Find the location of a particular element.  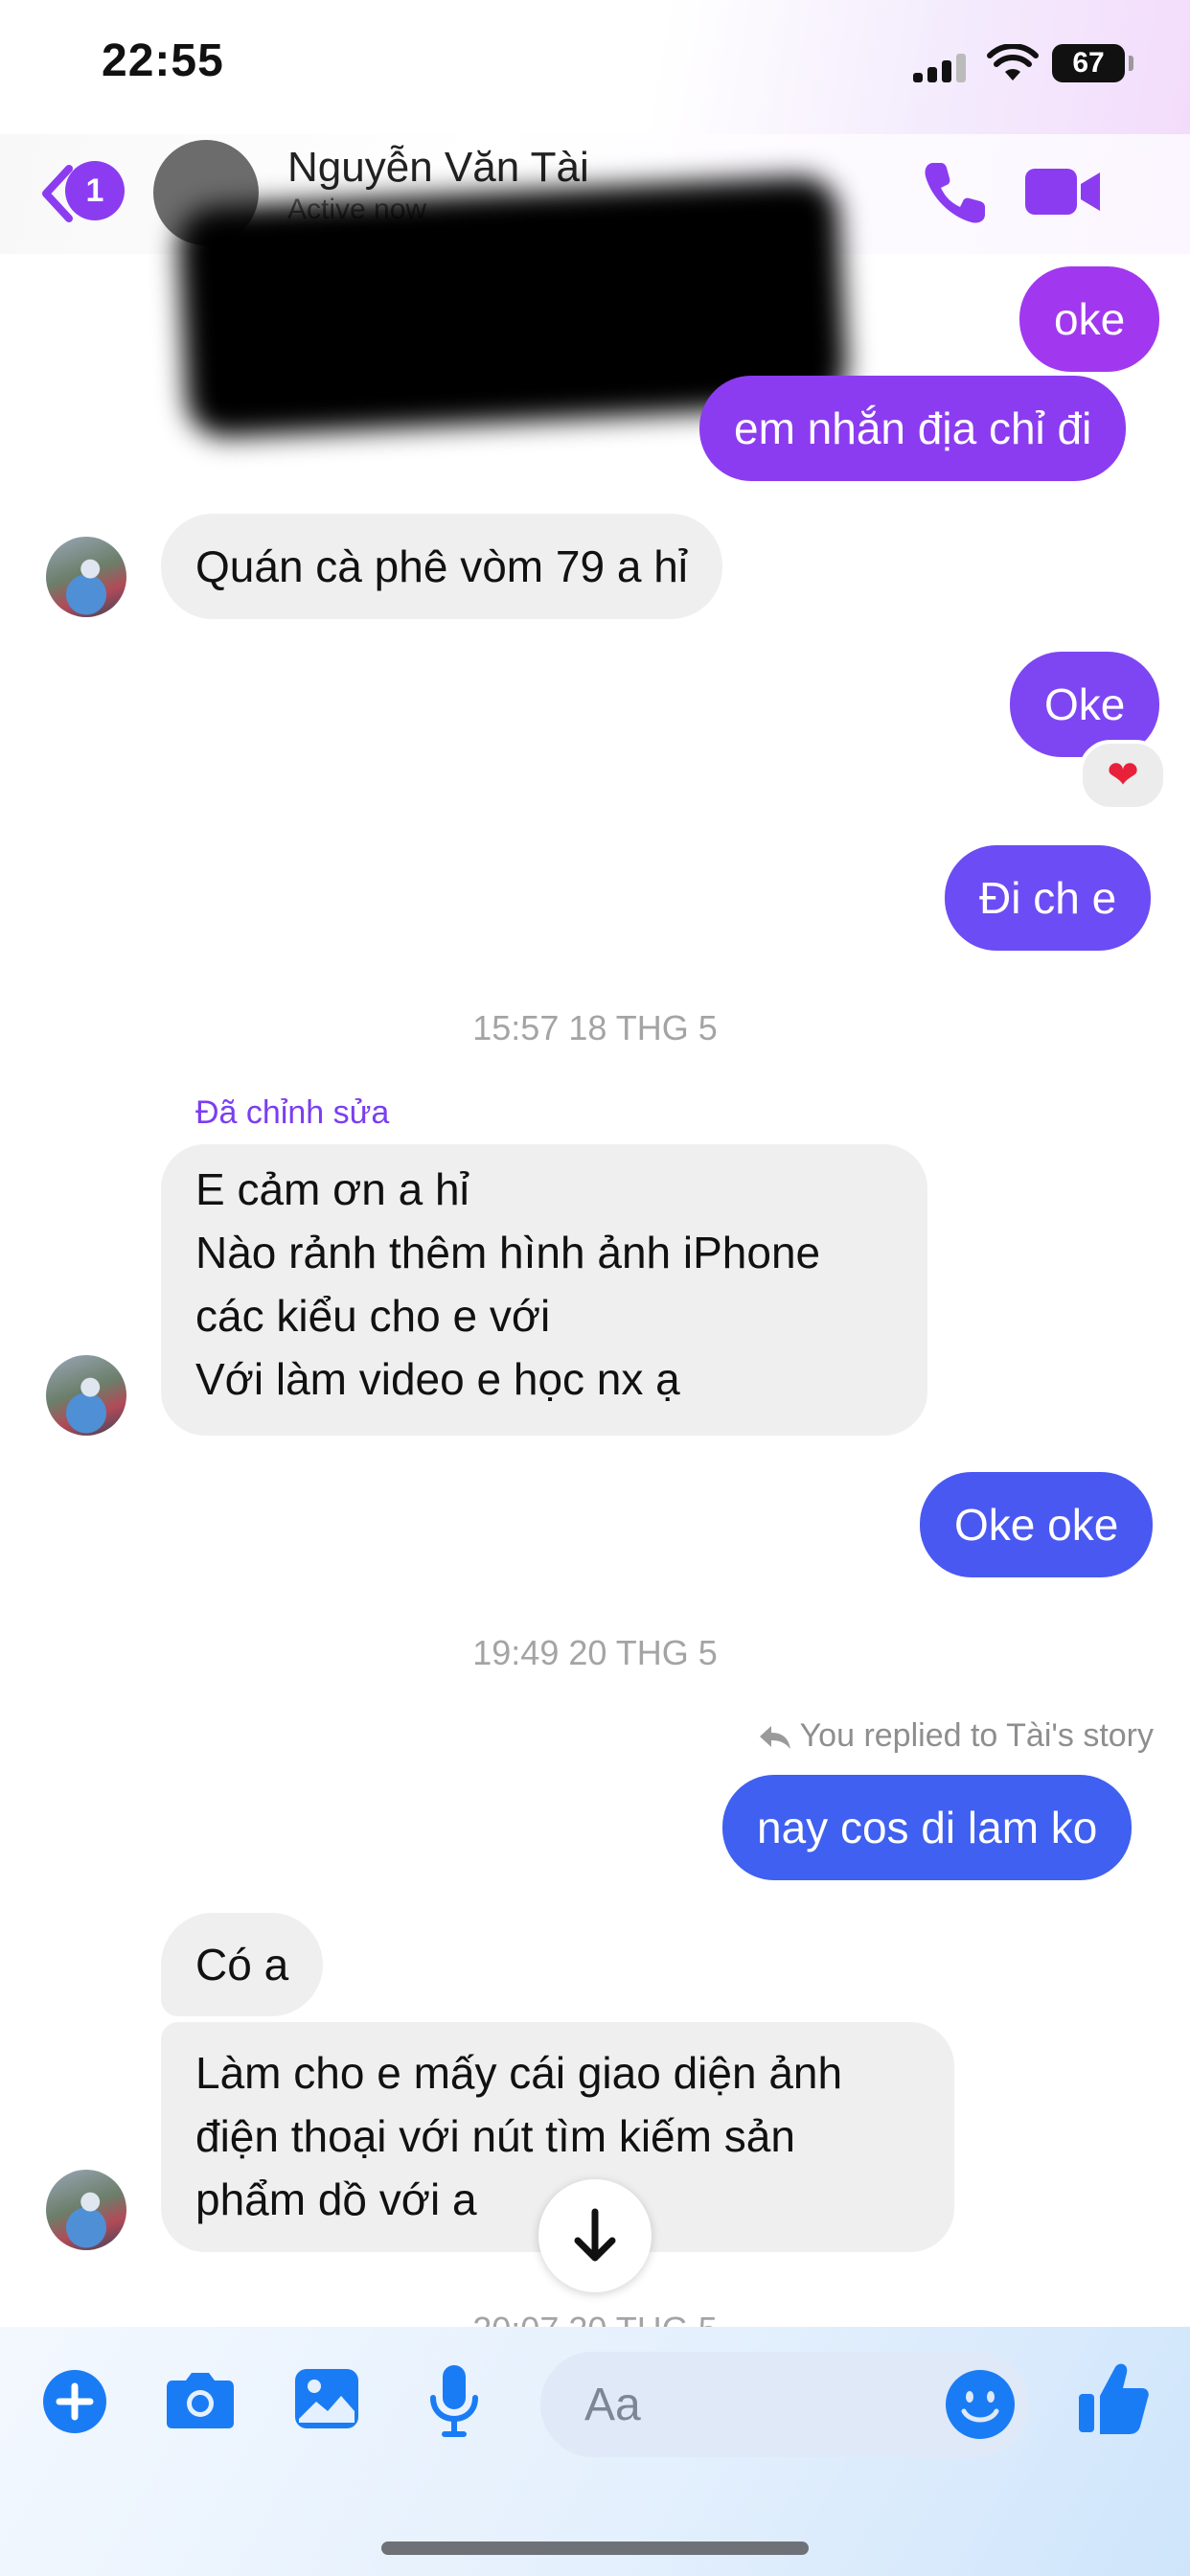

outgoing-message: oke is located at coordinates (1090, 319).